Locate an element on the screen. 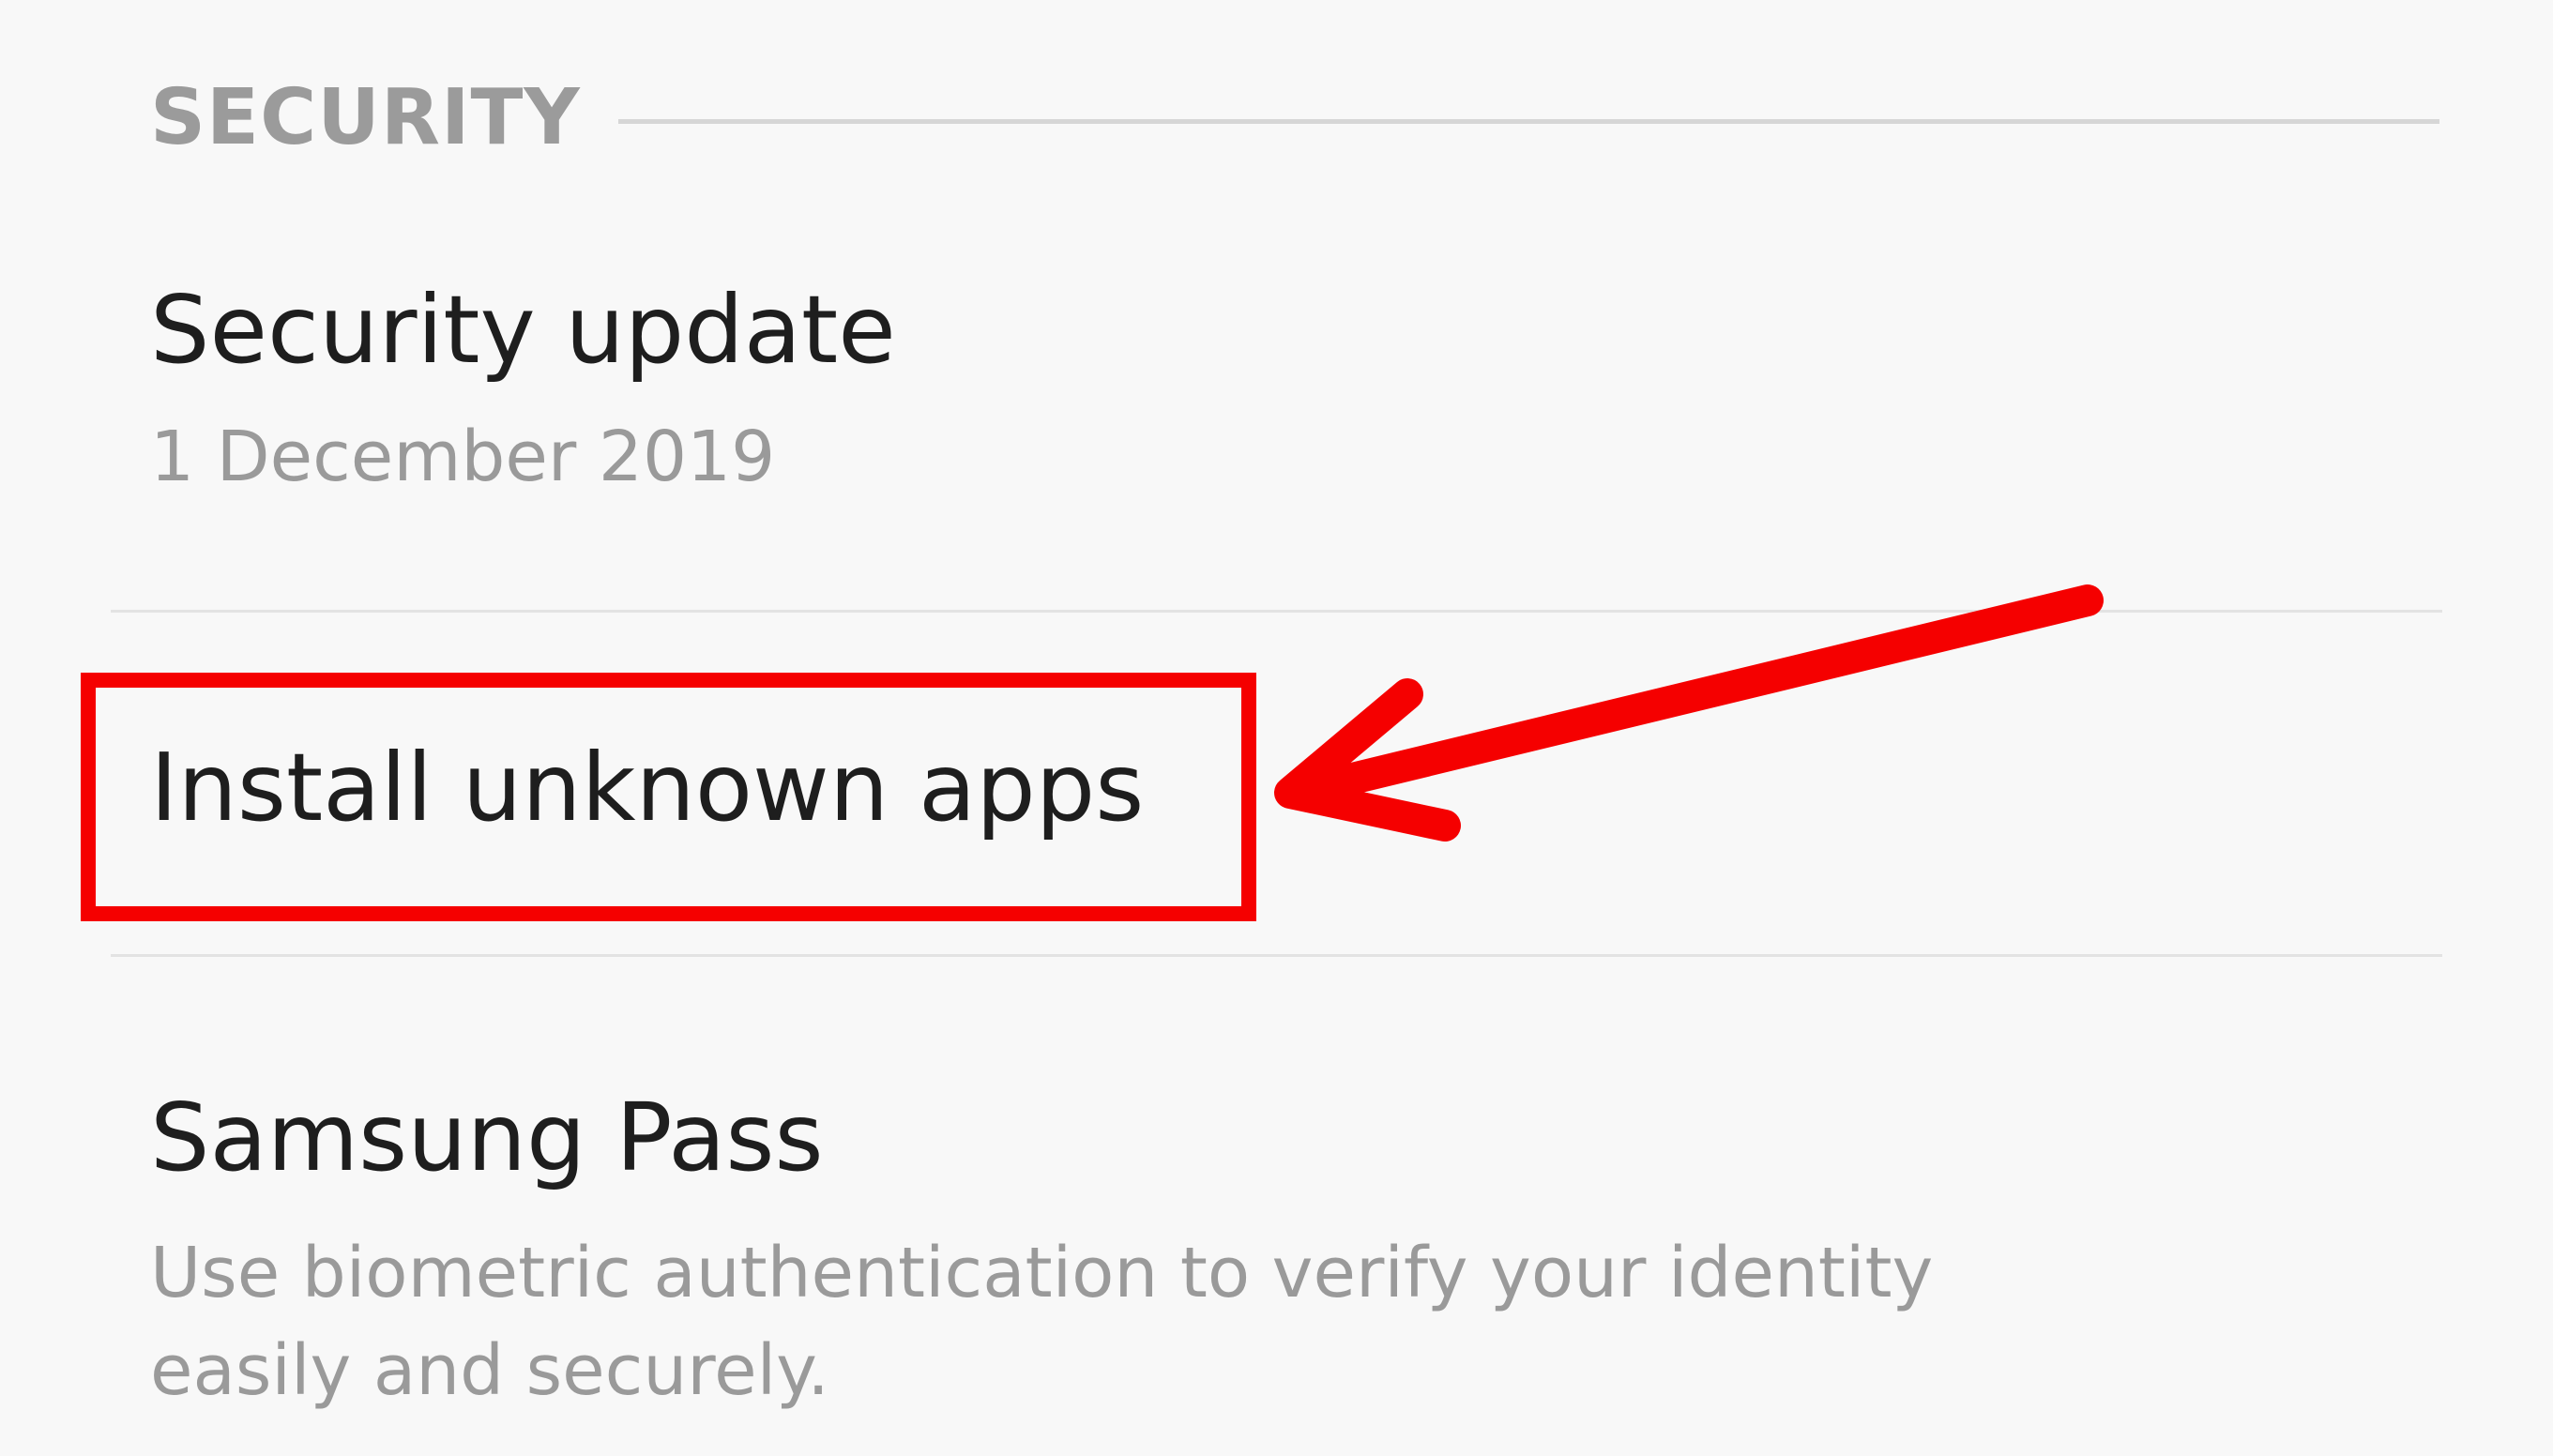 The image size is (2553, 1456). list-divider is located at coordinates (1277, 955).